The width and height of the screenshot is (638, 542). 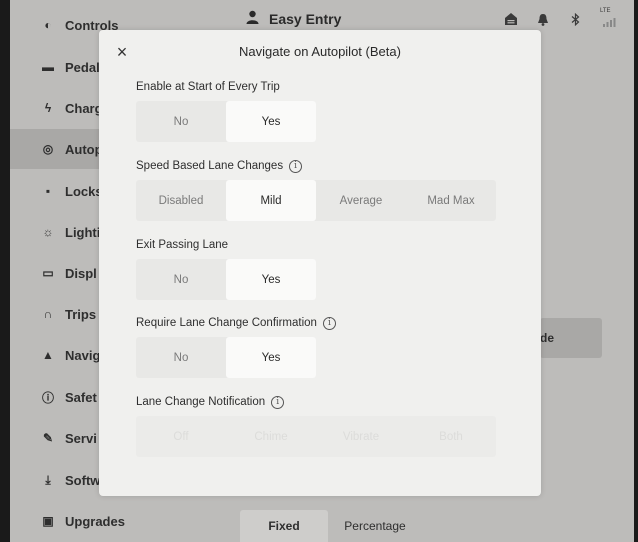 What do you see at coordinates (316, 166) in the screenshot?
I see `section-label: Speed Based Lane Changes i` at bounding box center [316, 166].